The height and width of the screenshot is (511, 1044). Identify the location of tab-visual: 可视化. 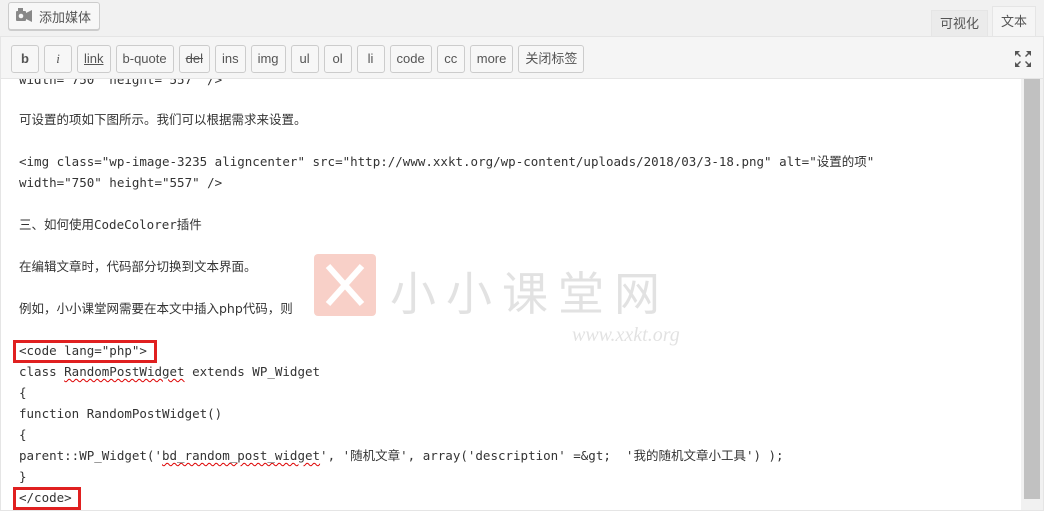
(959, 23).